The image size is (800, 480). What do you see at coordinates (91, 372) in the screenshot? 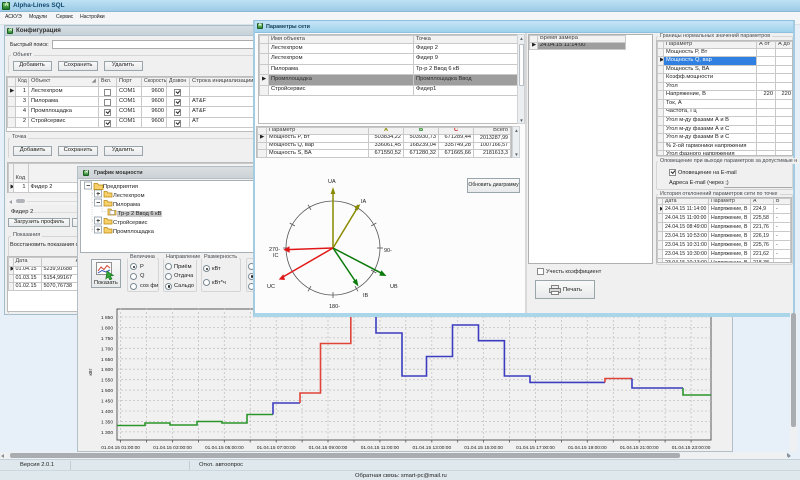
I see `svg-text: кВт` at bounding box center [91, 372].